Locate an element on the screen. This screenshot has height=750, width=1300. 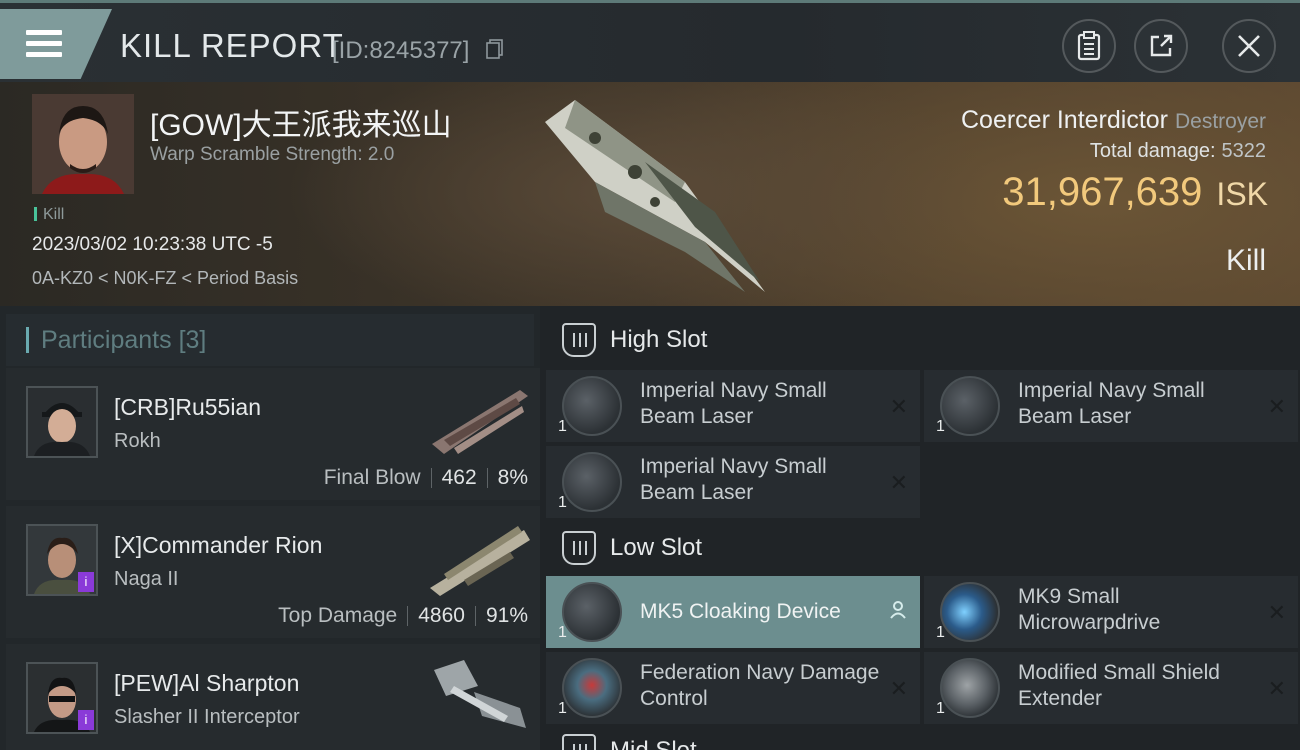
clipboard-button is located at coordinates (1089, 46).